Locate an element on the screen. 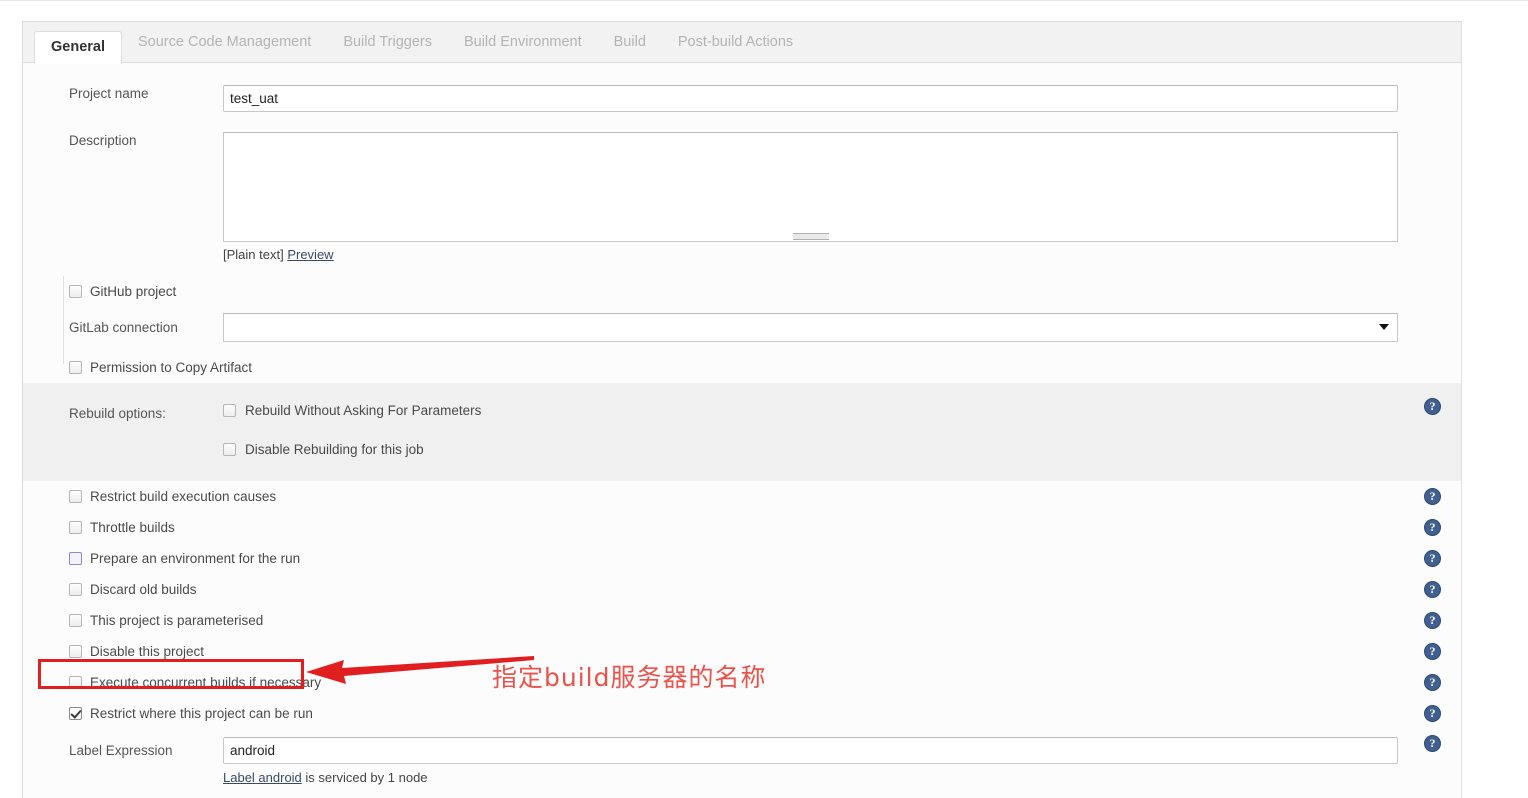 This screenshot has width=1528, height=798. project-name-input is located at coordinates (810, 98).